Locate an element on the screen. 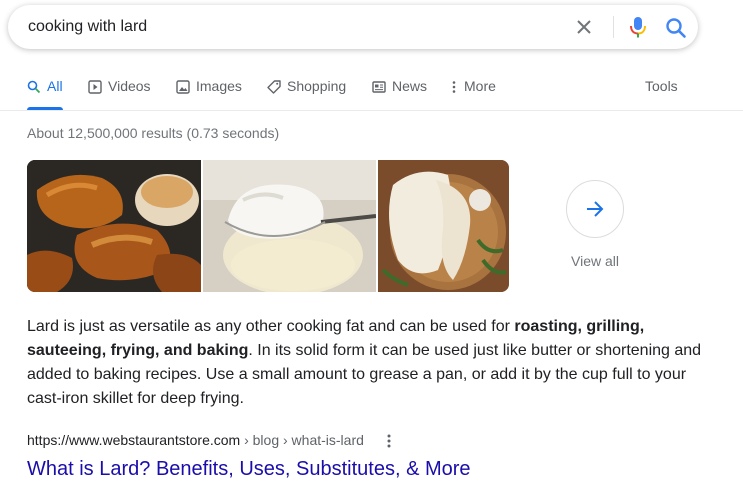 The image size is (743, 483). search-button is located at coordinates (676, 28).